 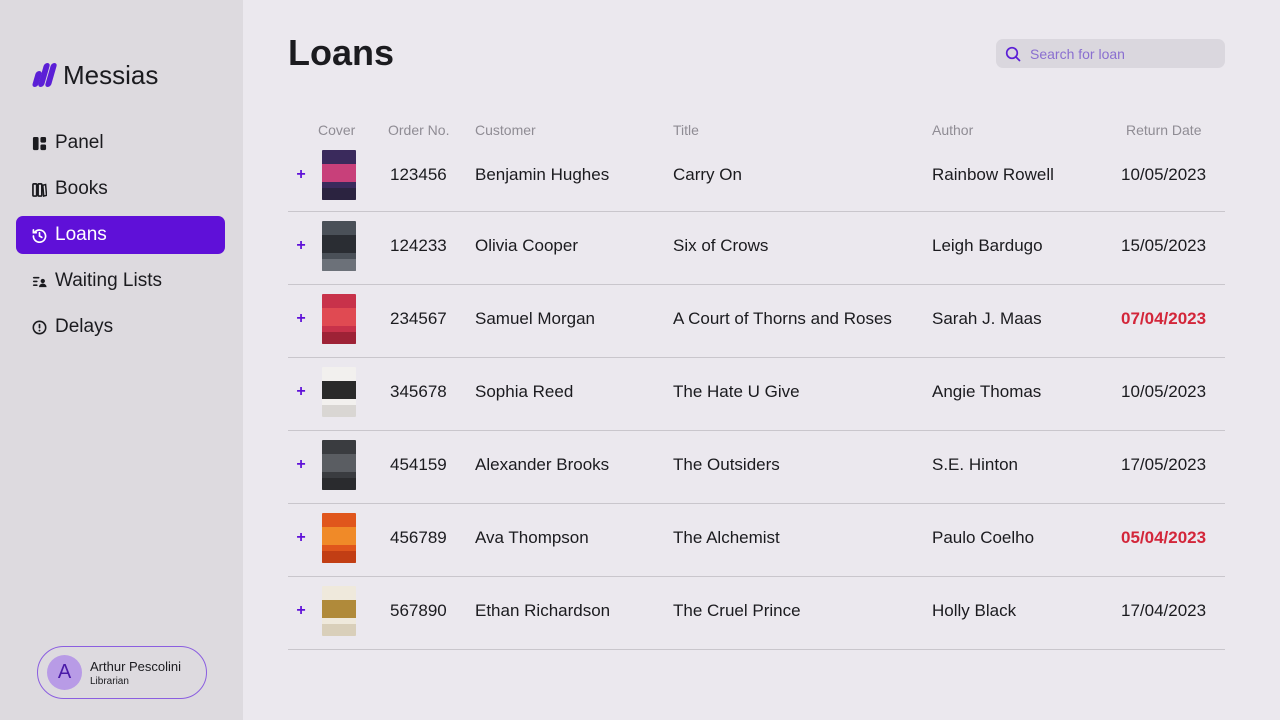 What do you see at coordinates (993, 174) in the screenshot?
I see `author-name: Rainbow Rowell` at bounding box center [993, 174].